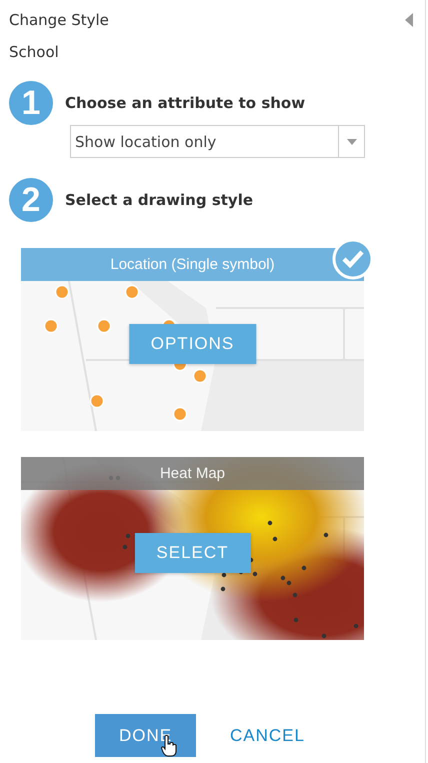 The image size is (428, 763). Describe the element at coordinates (217, 141) in the screenshot. I see `attribute-dropdown: Show location only` at that location.